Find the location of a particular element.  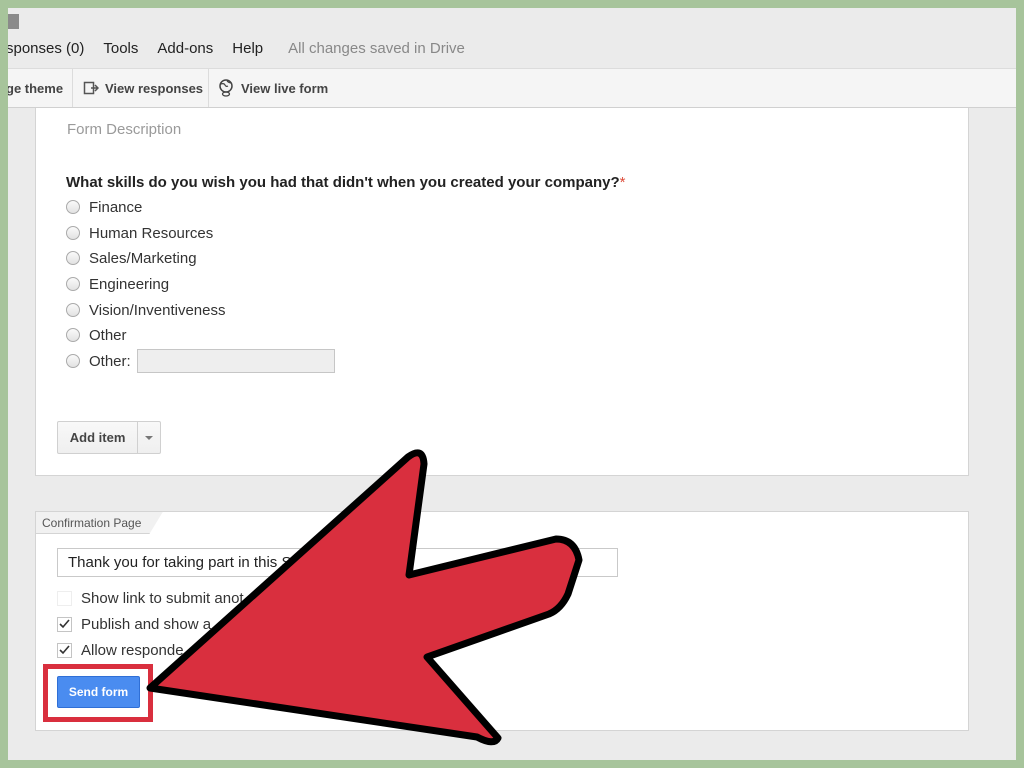

form-description-field: Form Description is located at coordinates (124, 129).